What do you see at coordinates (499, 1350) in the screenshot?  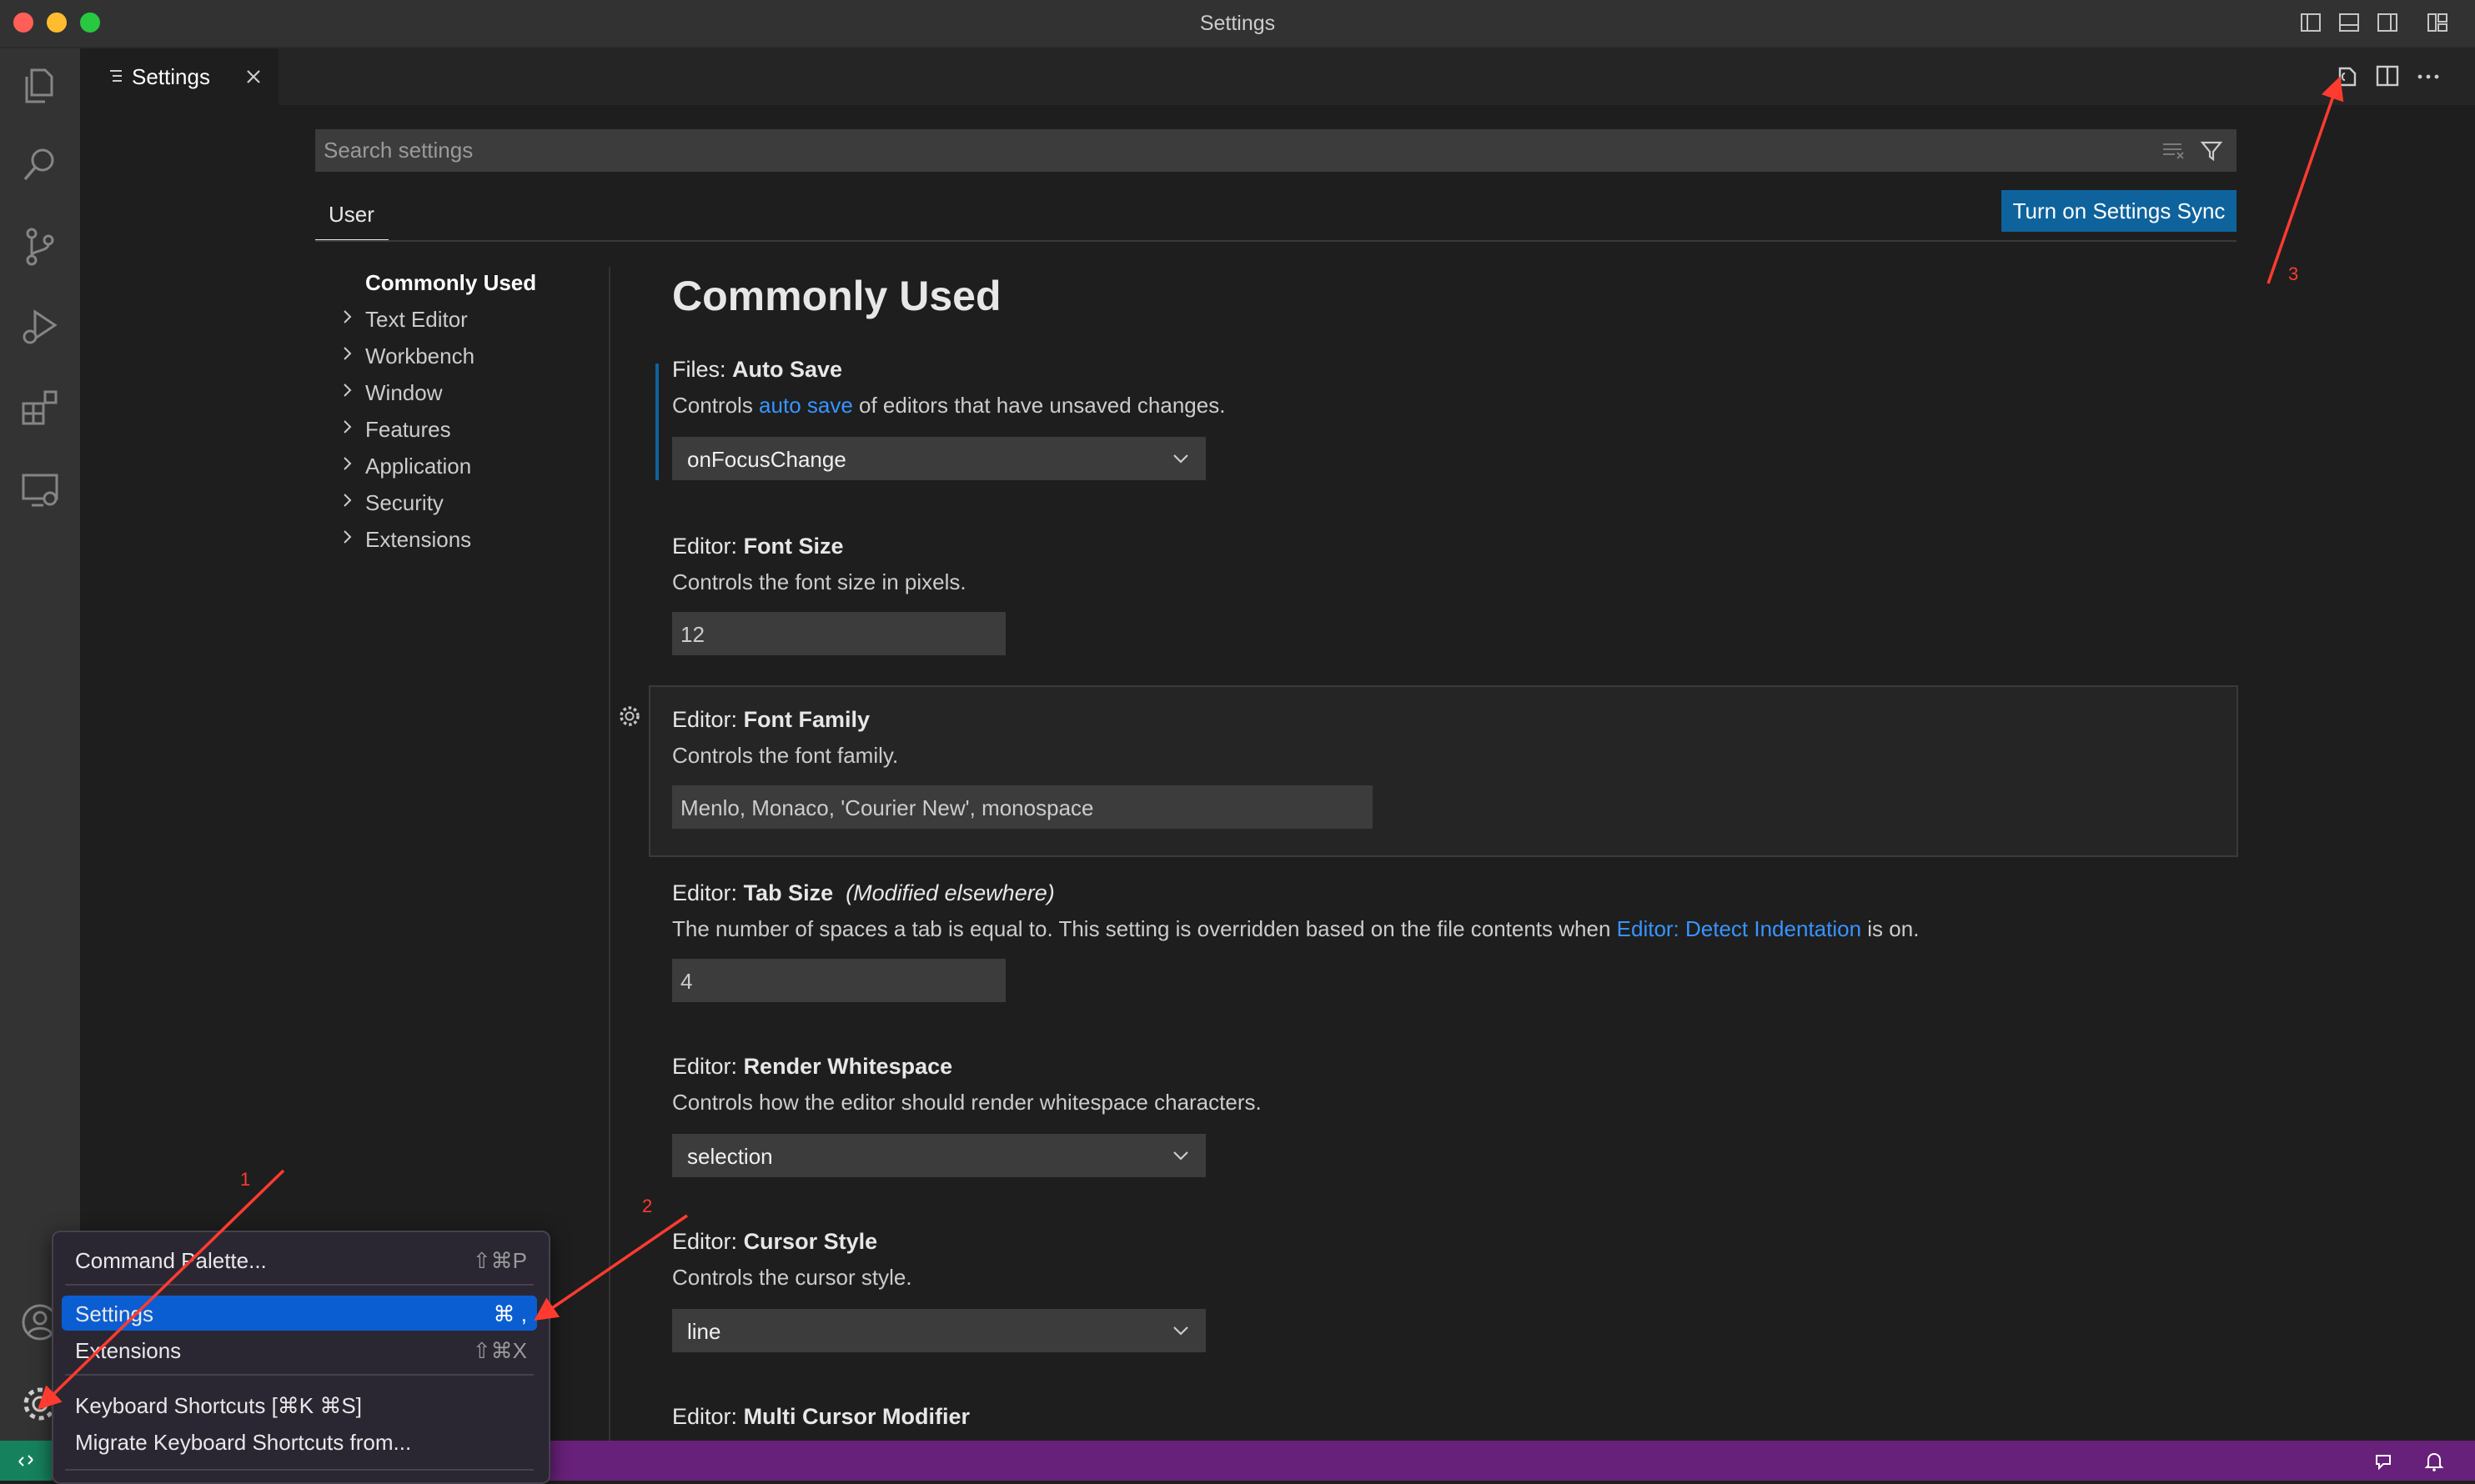 I see `shortcut-label: ⇧⌘X` at bounding box center [499, 1350].